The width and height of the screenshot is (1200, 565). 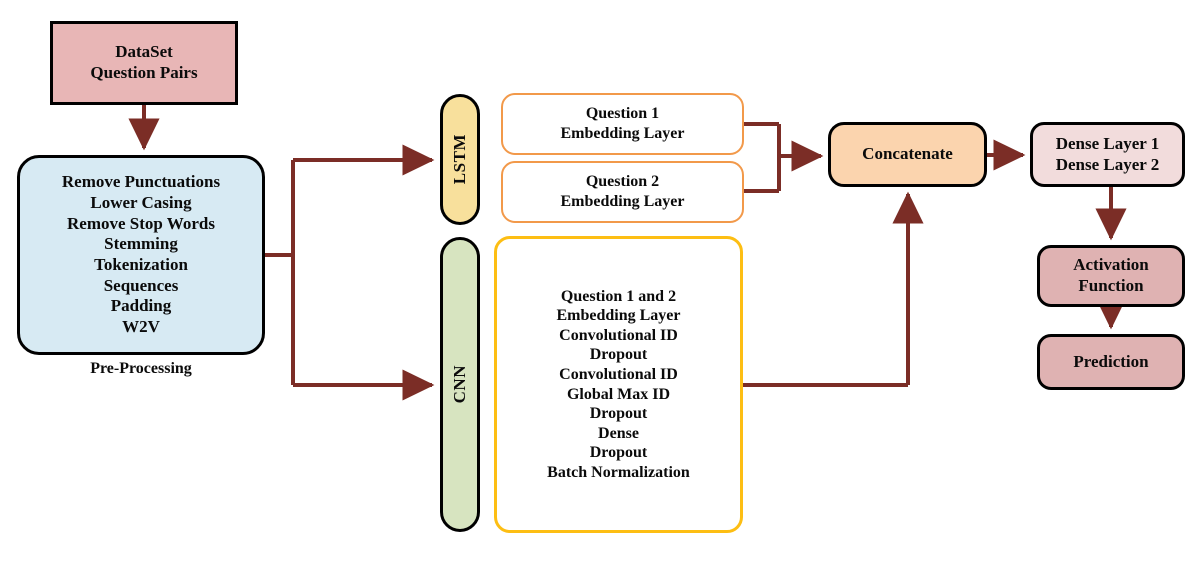 I want to click on preprocessing-step: Stemming, so click(x=141, y=244).